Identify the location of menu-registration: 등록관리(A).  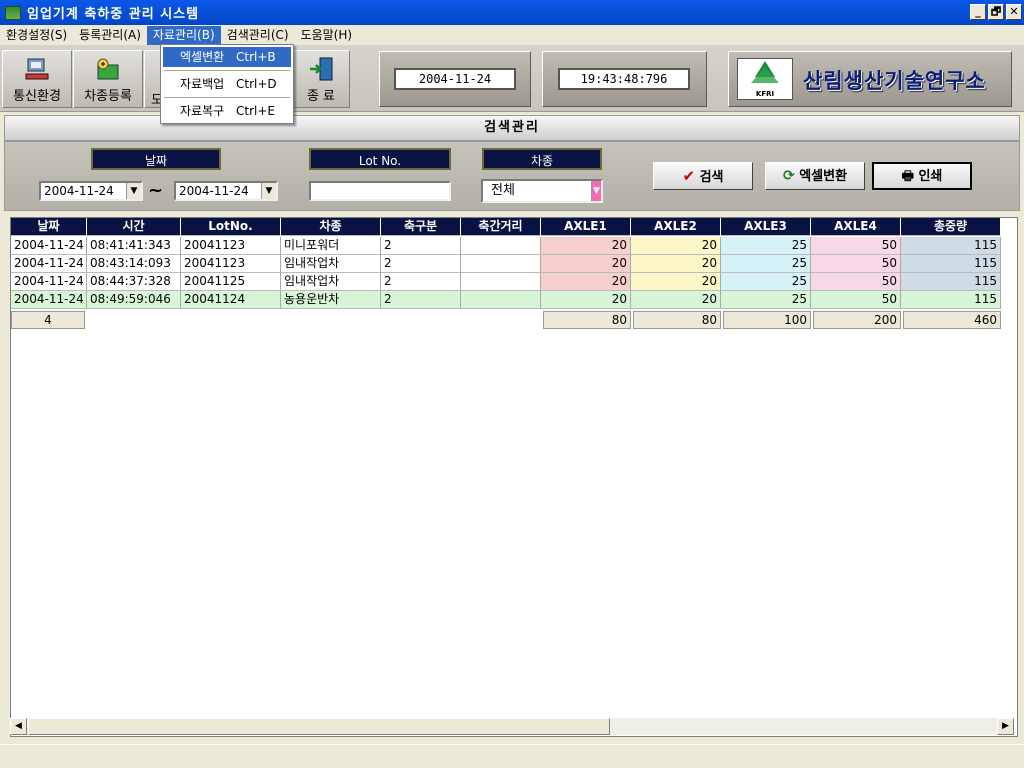
(110, 35).